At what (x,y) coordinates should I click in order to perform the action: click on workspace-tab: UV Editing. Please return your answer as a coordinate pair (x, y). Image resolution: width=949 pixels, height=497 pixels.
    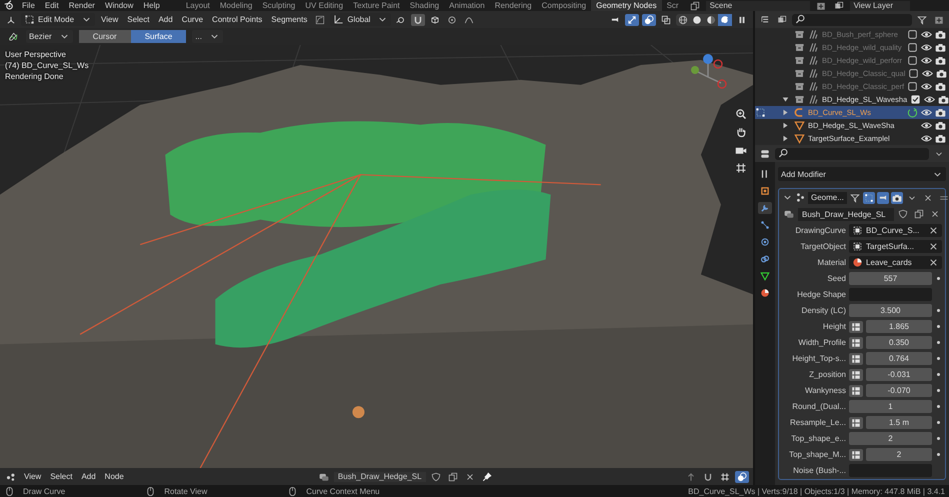
    Looking at the image, I should click on (324, 5).